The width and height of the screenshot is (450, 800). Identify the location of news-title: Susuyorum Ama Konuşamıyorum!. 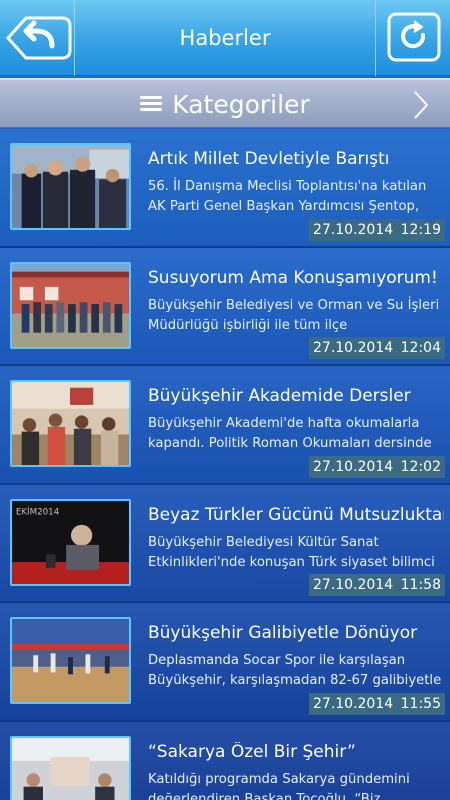
(293, 277).